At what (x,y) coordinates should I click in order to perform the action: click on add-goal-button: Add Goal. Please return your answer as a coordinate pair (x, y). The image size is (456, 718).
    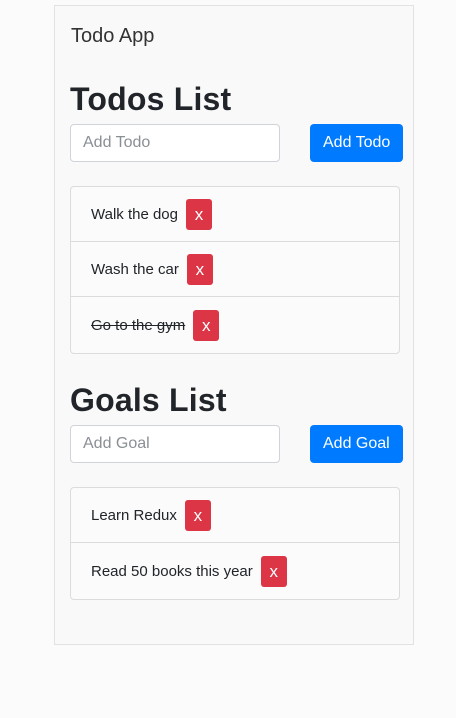
    Looking at the image, I should click on (356, 444).